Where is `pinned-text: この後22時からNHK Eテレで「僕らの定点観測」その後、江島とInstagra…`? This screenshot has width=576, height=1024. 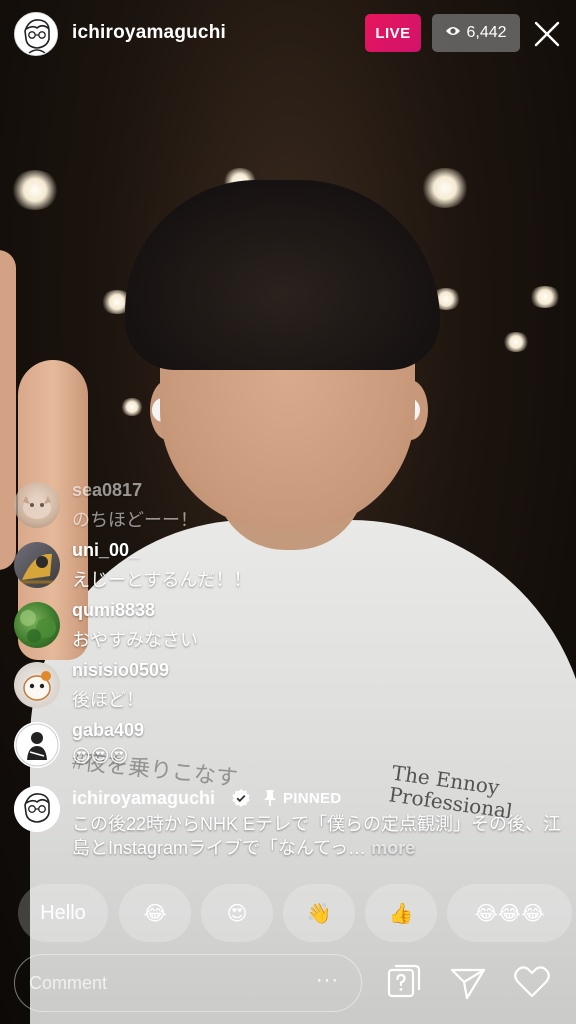 pinned-text: この後22時からNHK Eテレで「僕らの定点観測」その後、江島とInstagra… is located at coordinates (322, 836).